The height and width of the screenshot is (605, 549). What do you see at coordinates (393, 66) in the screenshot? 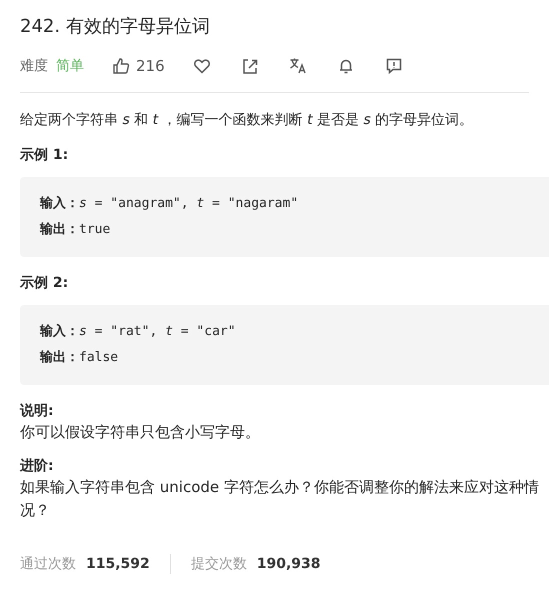
I see `feedback-icon` at bounding box center [393, 66].